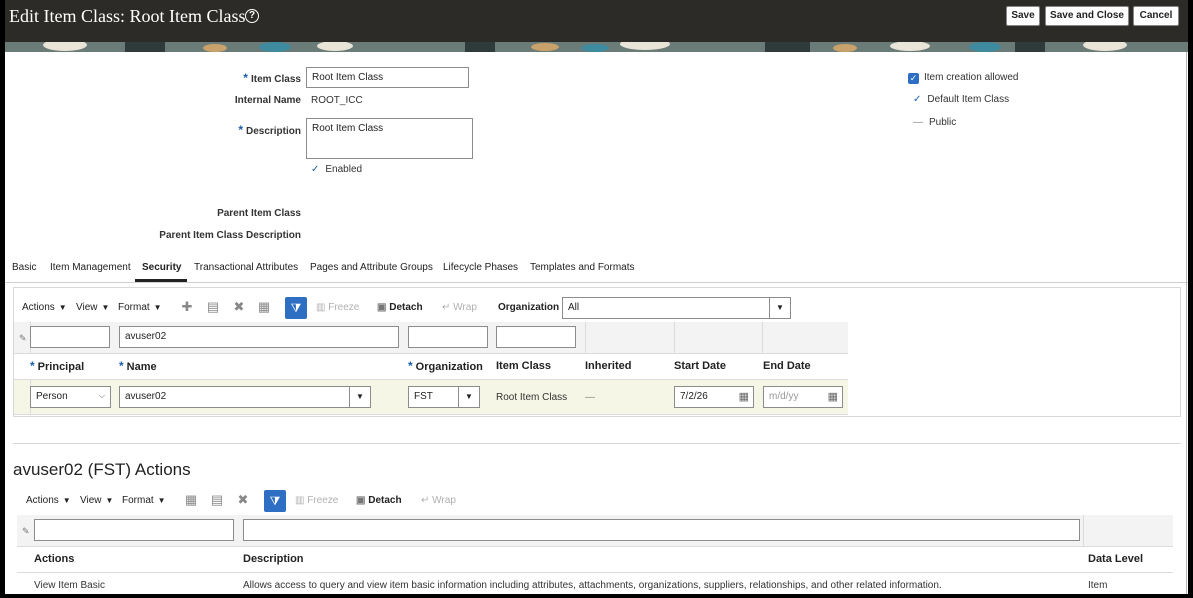 This screenshot has height=598, width=1193. What do you see at coordinates (259, 337) in the screenshot?
I see `name-filter-input: avuser02` at bounding box center [259, 337].